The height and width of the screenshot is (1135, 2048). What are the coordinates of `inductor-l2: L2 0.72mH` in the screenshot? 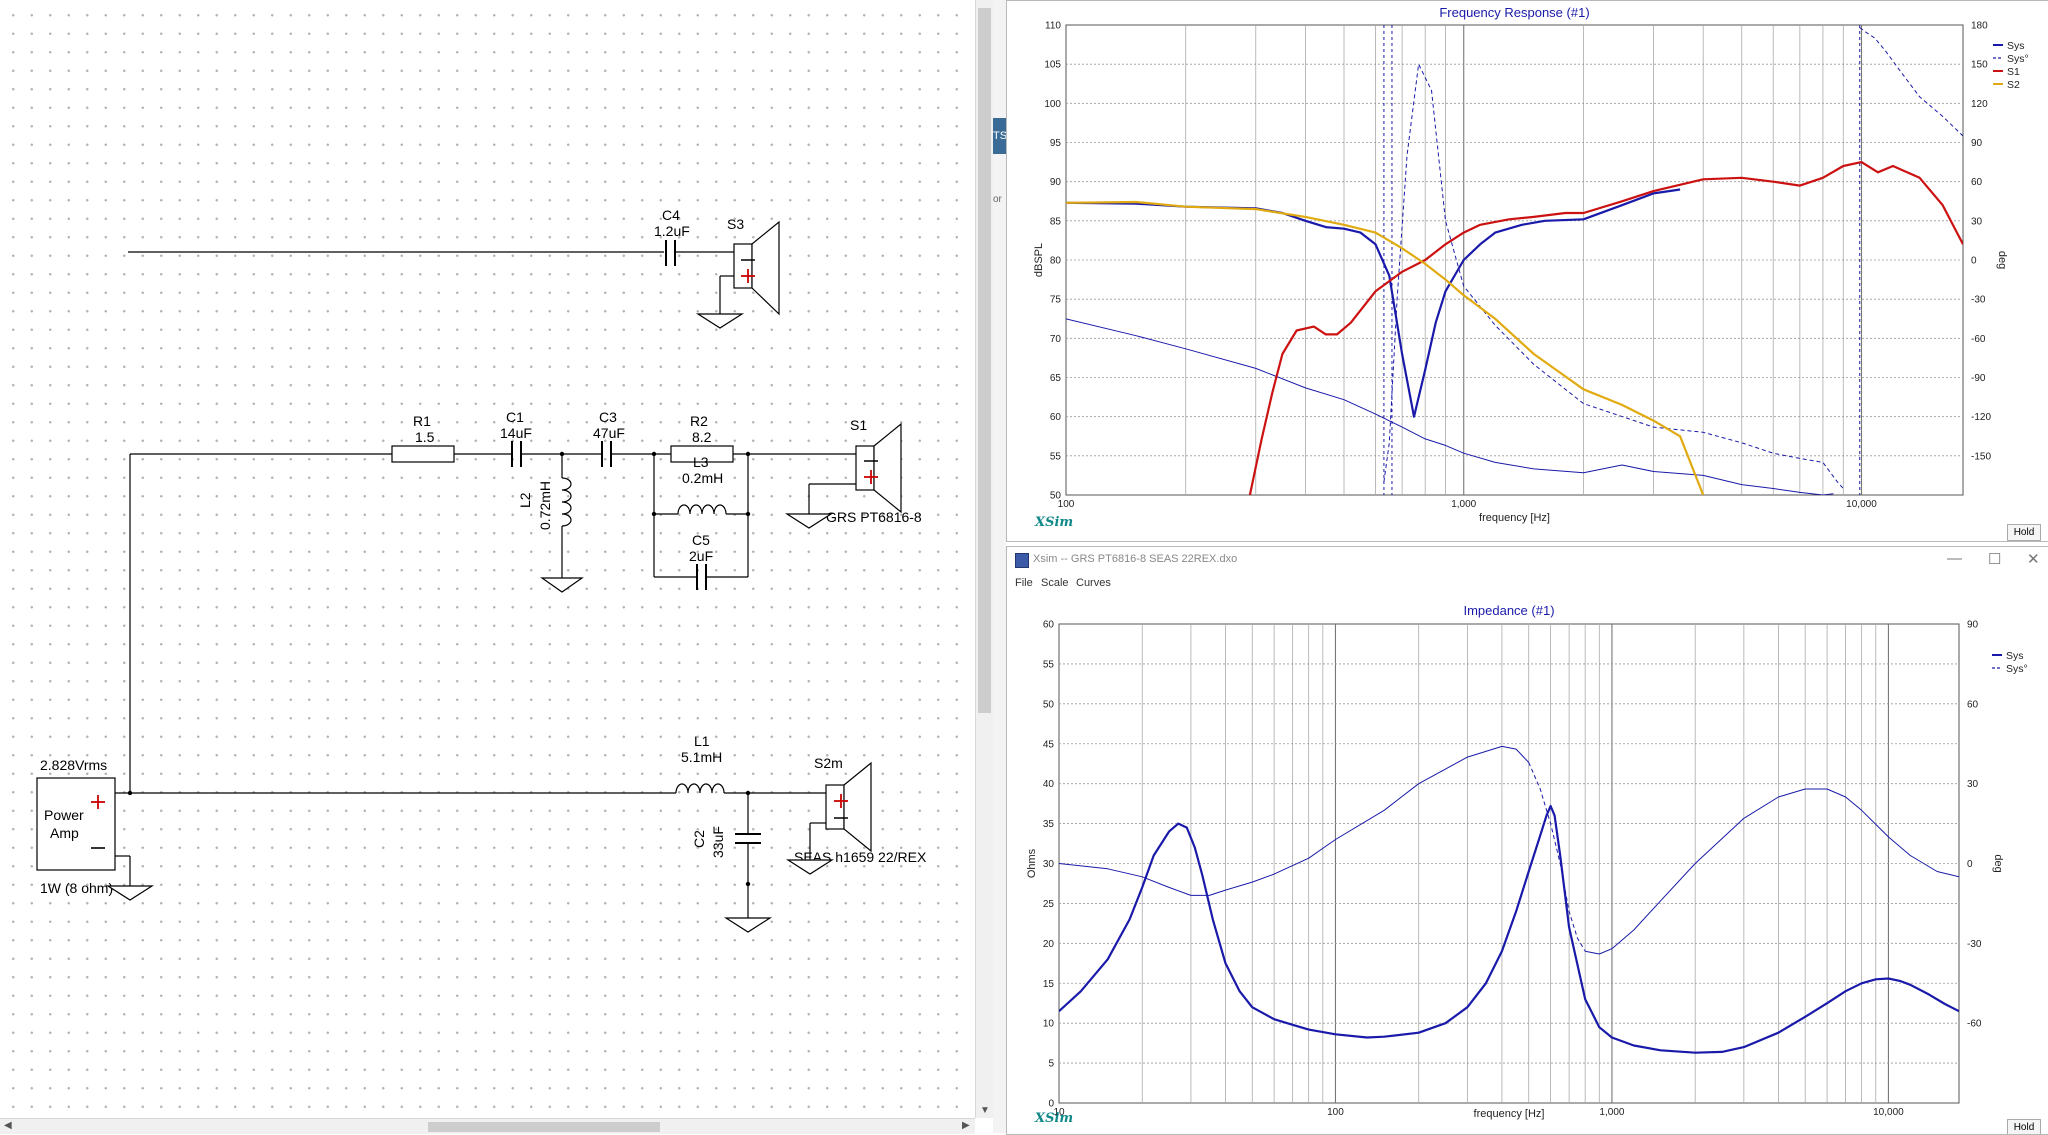 It's located at (544, 516).